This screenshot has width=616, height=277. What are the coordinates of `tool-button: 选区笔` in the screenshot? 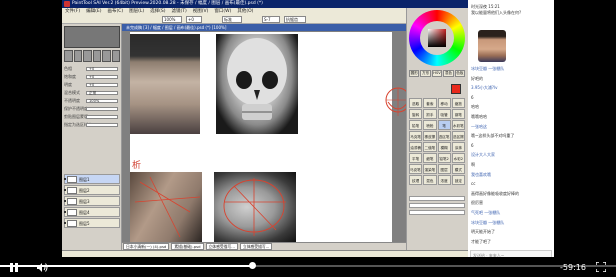 It's located at (444, 136).